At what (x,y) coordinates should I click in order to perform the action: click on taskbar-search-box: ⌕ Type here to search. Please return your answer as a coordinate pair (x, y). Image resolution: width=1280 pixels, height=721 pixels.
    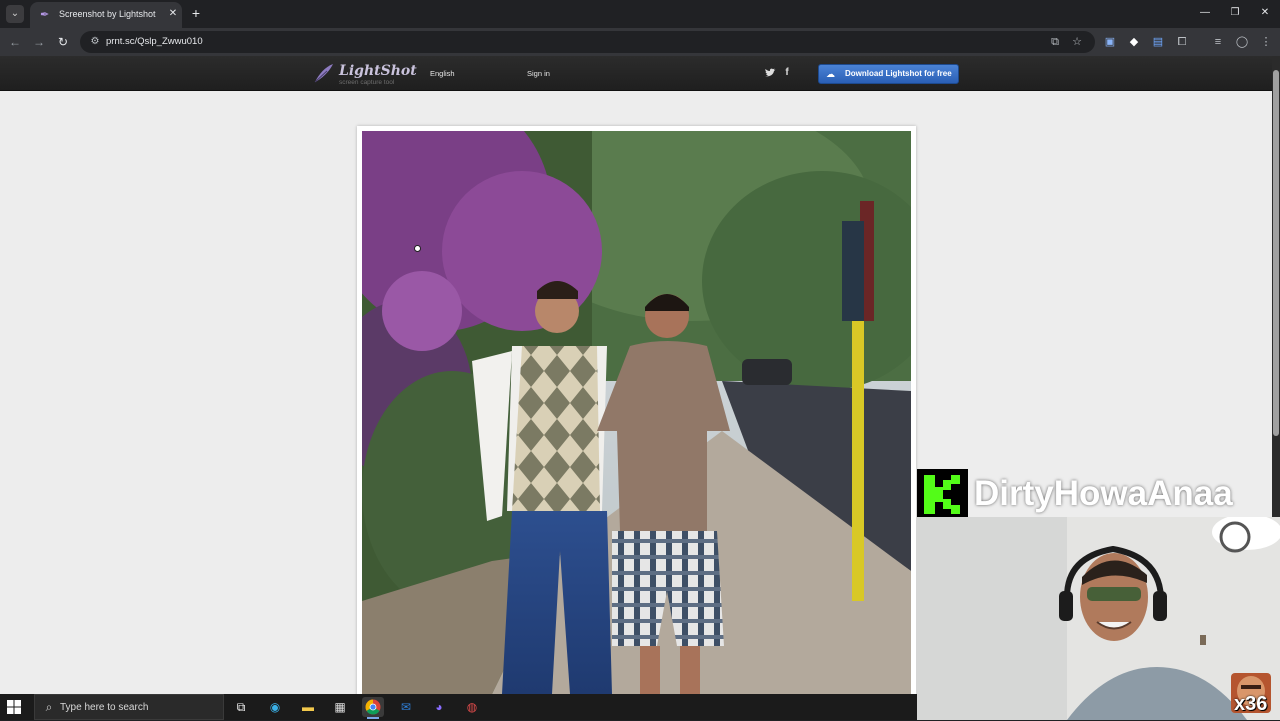
    Looking at the image, I should click on (129, 707).